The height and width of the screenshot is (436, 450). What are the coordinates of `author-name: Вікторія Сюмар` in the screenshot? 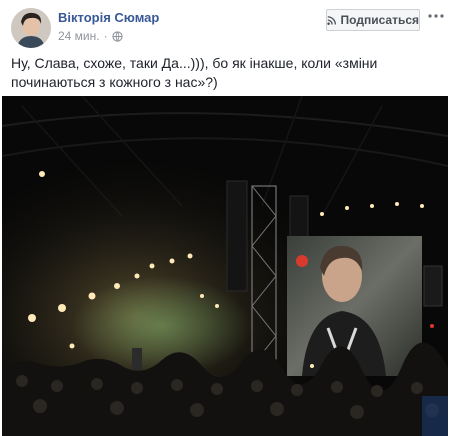 It's located at (108, 17).